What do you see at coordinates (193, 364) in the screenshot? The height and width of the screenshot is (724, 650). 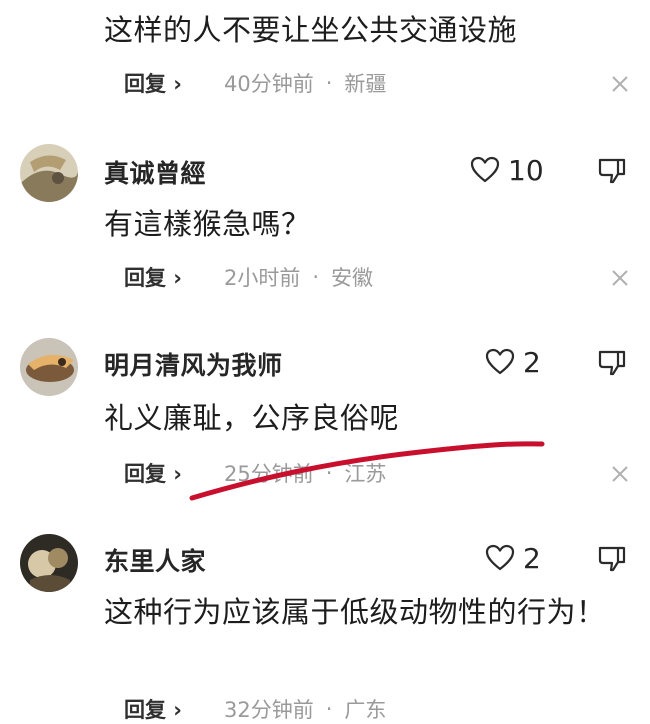 I see `username: 明月清风为我师` at bounding box center [193, 364].